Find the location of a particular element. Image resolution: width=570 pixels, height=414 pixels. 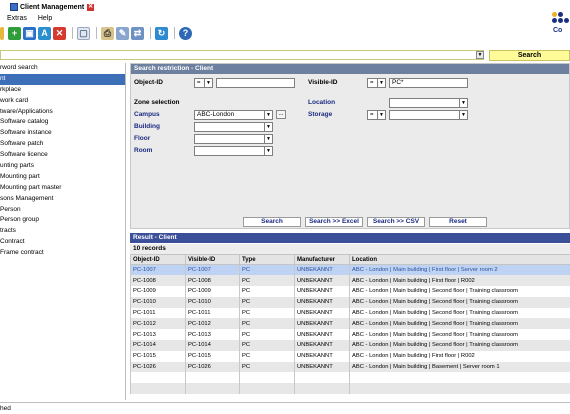

sidebar-item: Software licence is located at coordinates (62, 155).